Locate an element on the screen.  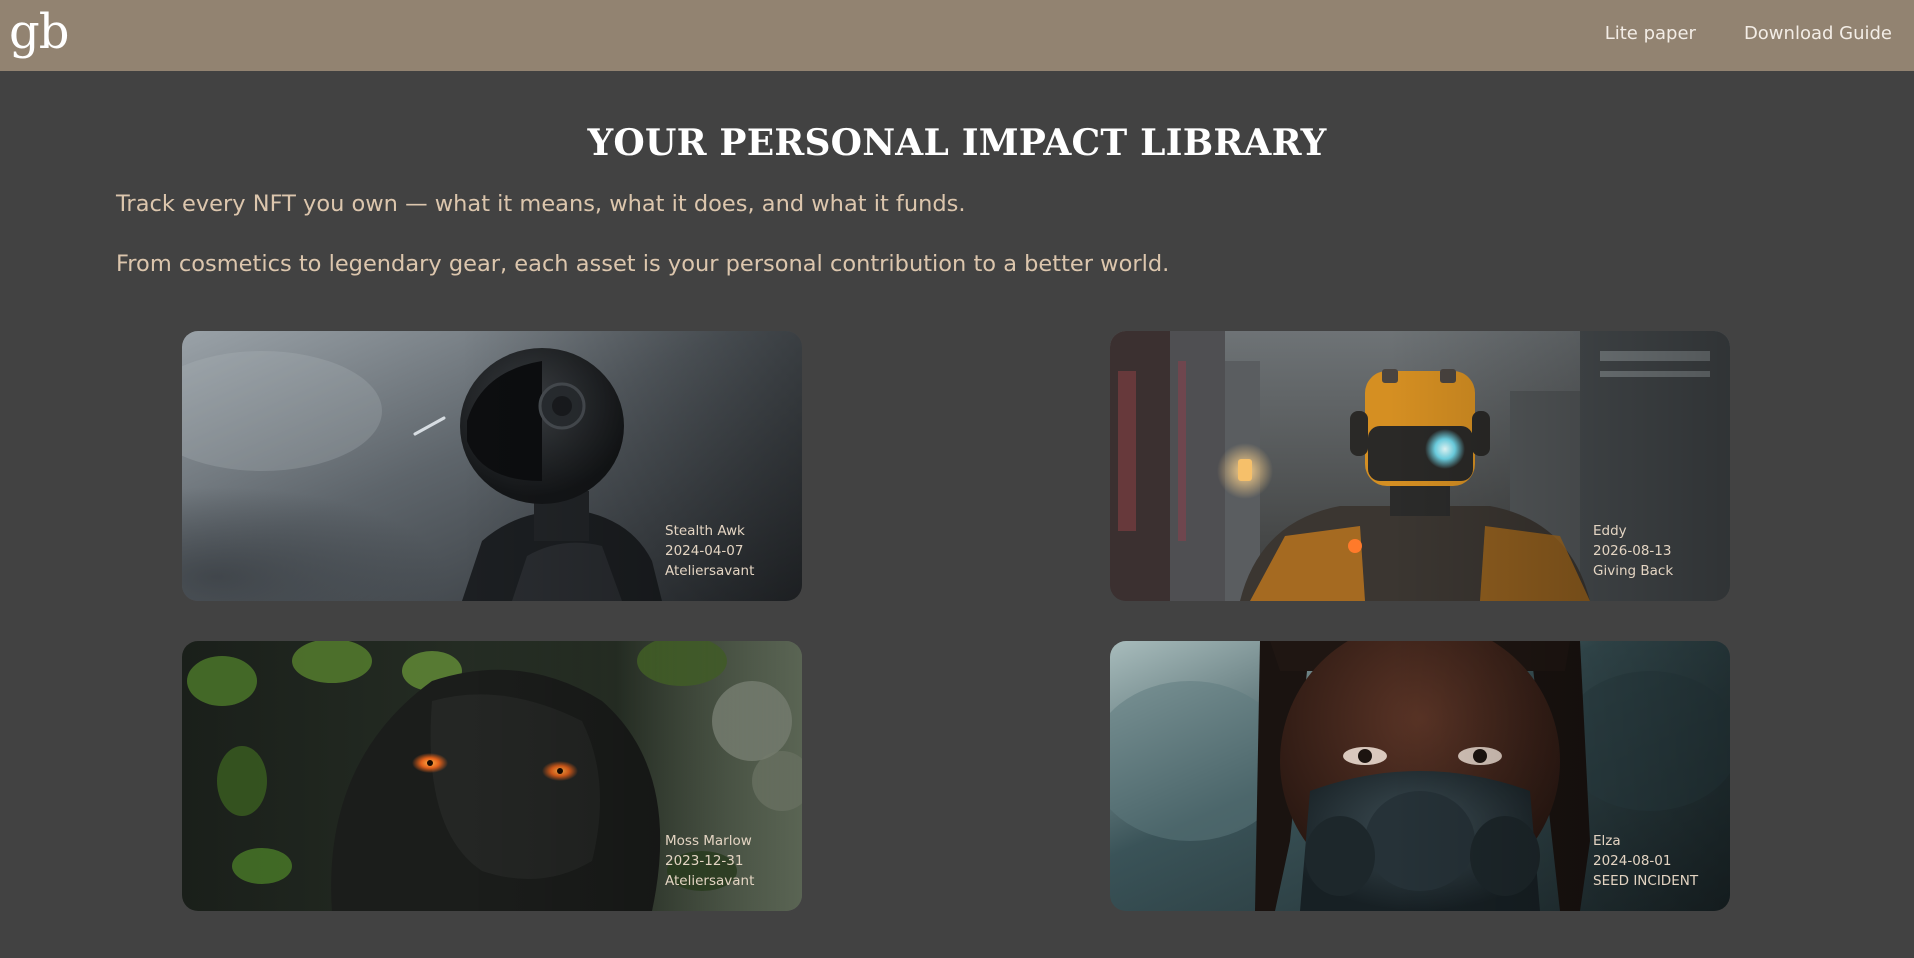
nav-link-lite-paper: Lite paper is located at coordinates (1650, 34).